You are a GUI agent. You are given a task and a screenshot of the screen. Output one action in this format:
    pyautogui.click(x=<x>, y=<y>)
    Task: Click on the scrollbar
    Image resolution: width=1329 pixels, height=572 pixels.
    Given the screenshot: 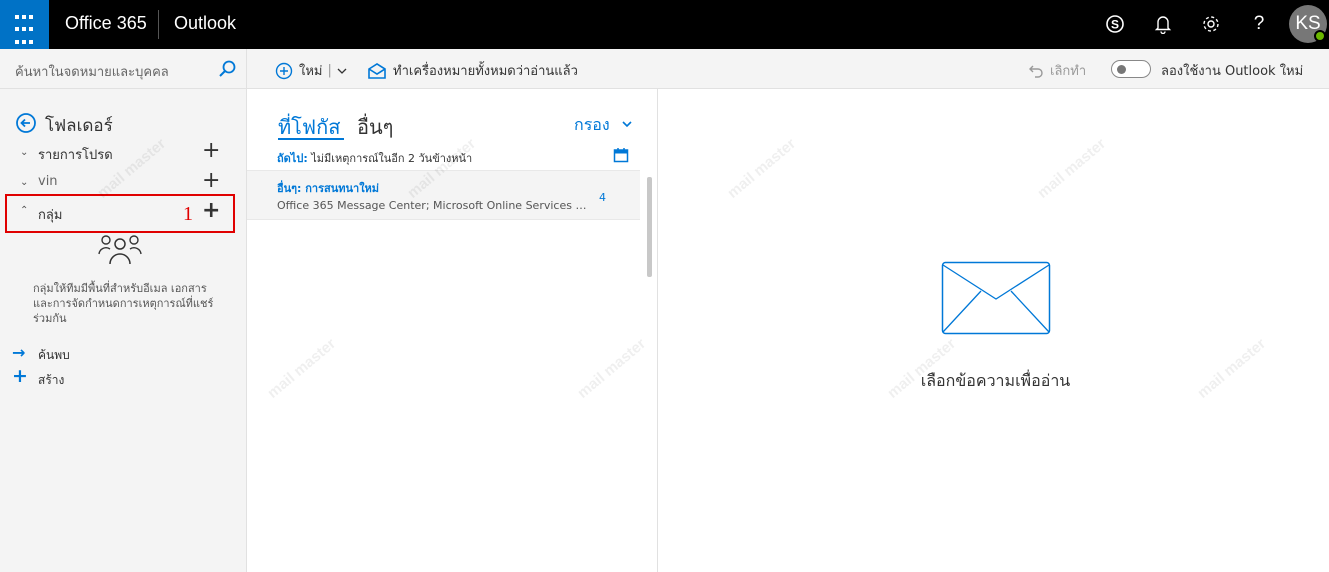 What is the action you would take?
    pyautogui.click(x=649, y=227)
    